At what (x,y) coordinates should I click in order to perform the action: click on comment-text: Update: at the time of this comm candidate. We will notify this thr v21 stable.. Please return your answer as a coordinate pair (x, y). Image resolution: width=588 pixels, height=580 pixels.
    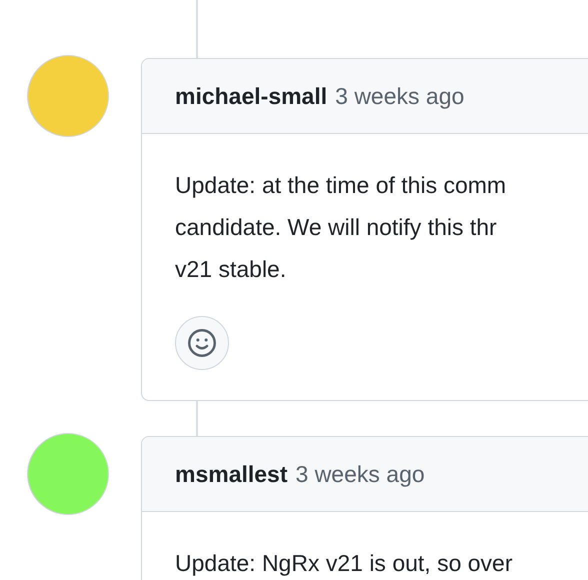
    Looking at the image, I should click on (341, 227).